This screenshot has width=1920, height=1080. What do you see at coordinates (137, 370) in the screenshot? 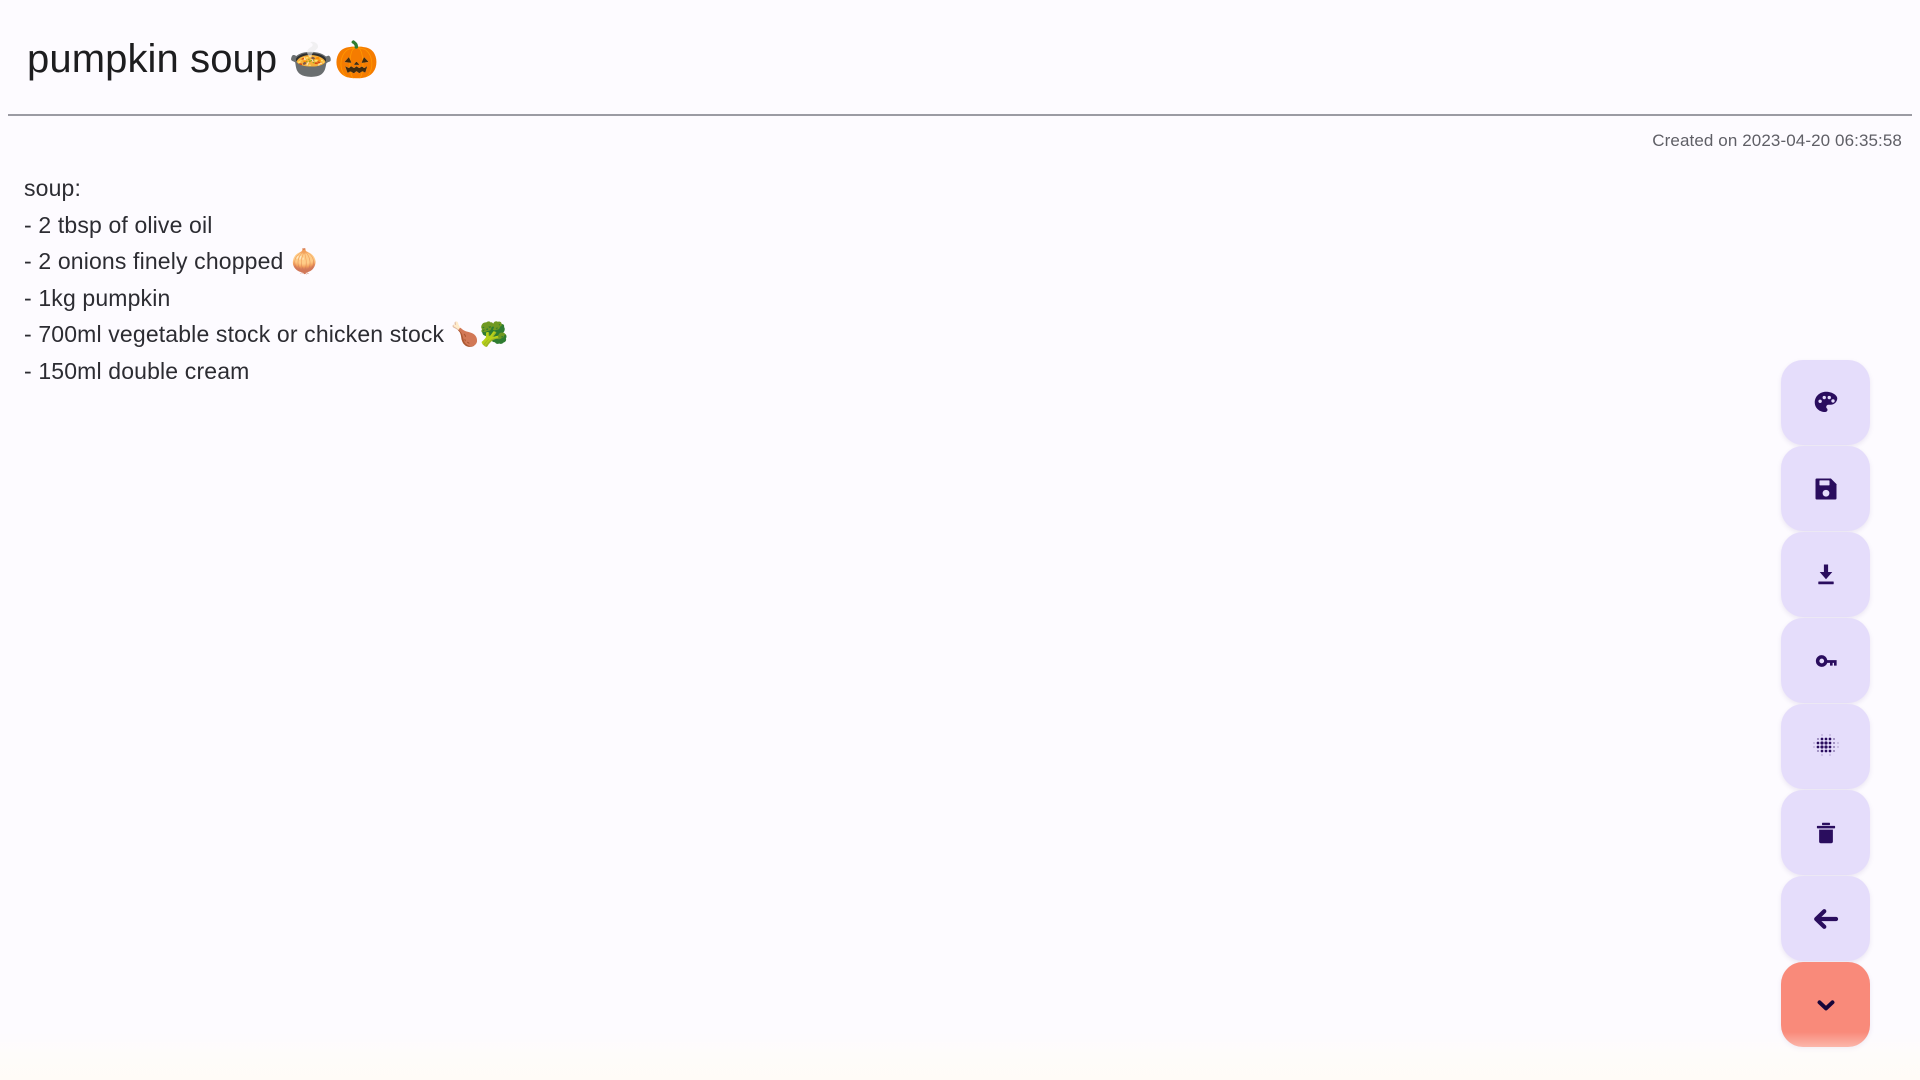
I see `note-line: - 150ml double cream` at bounding box center [137, 370].